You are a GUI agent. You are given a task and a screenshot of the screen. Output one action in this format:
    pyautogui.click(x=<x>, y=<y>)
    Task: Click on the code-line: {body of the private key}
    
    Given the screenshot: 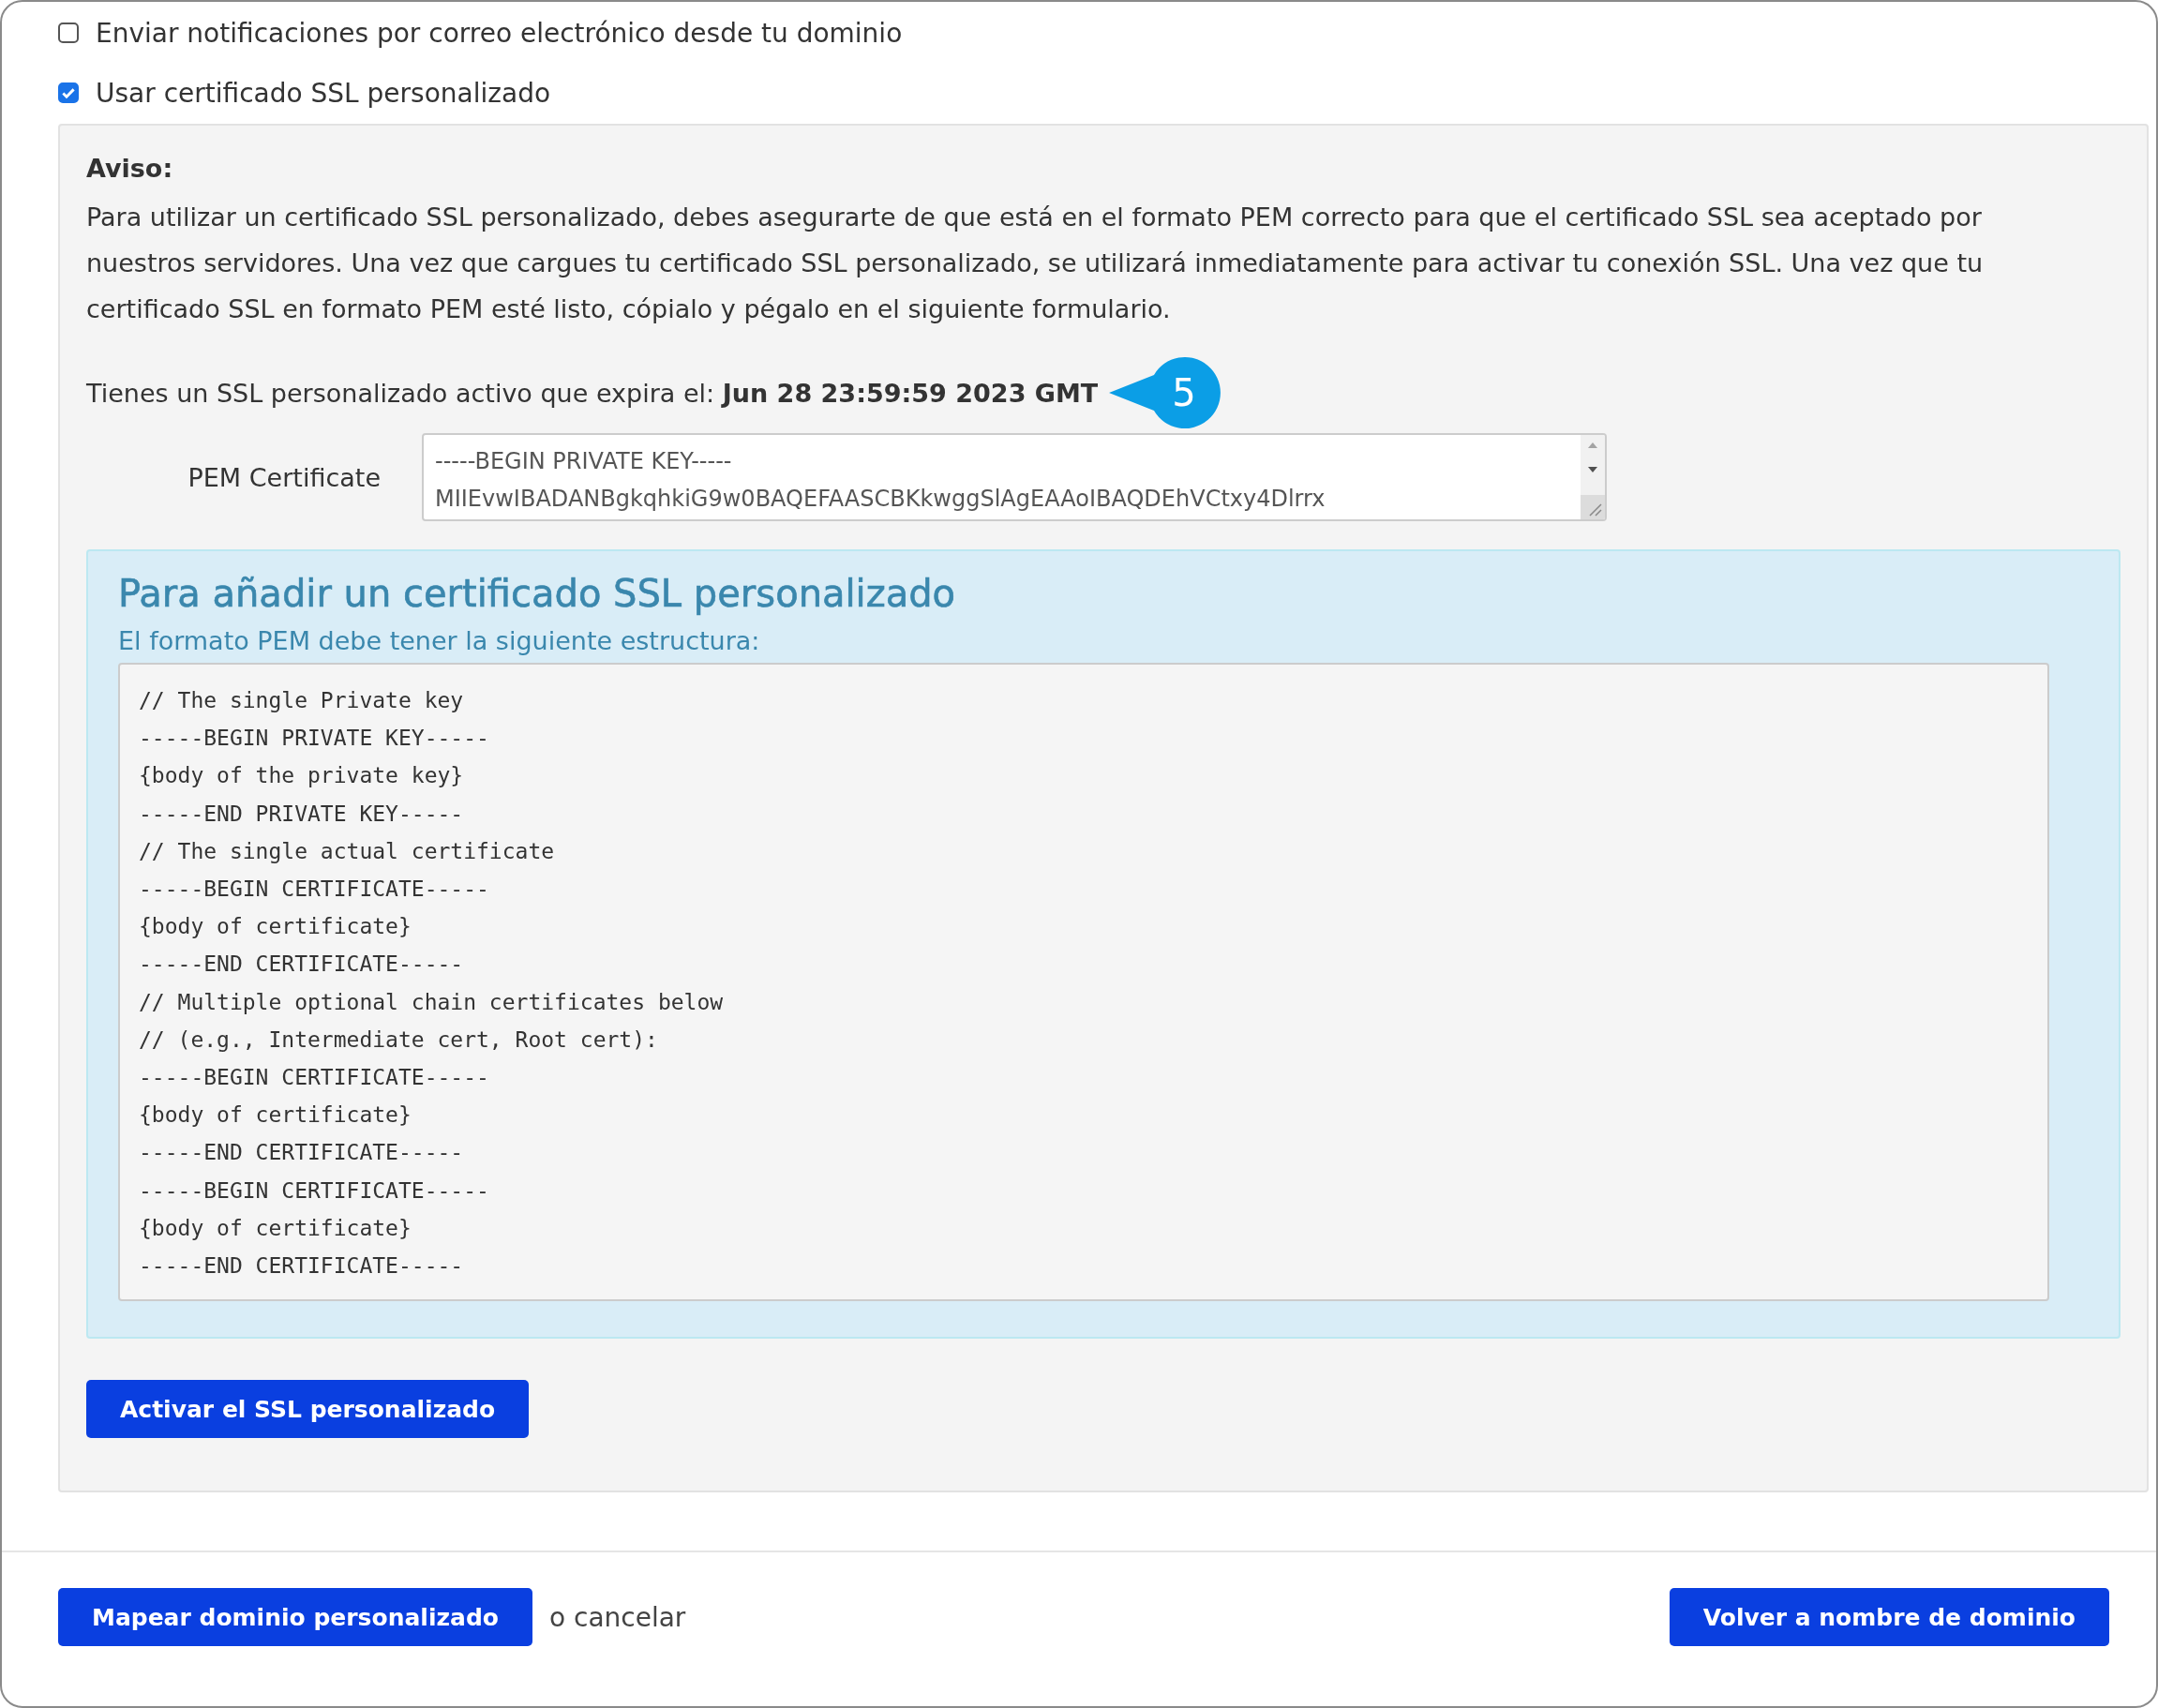 What is the action you would take?
    pyautogui.click(x=302, y=776)
    